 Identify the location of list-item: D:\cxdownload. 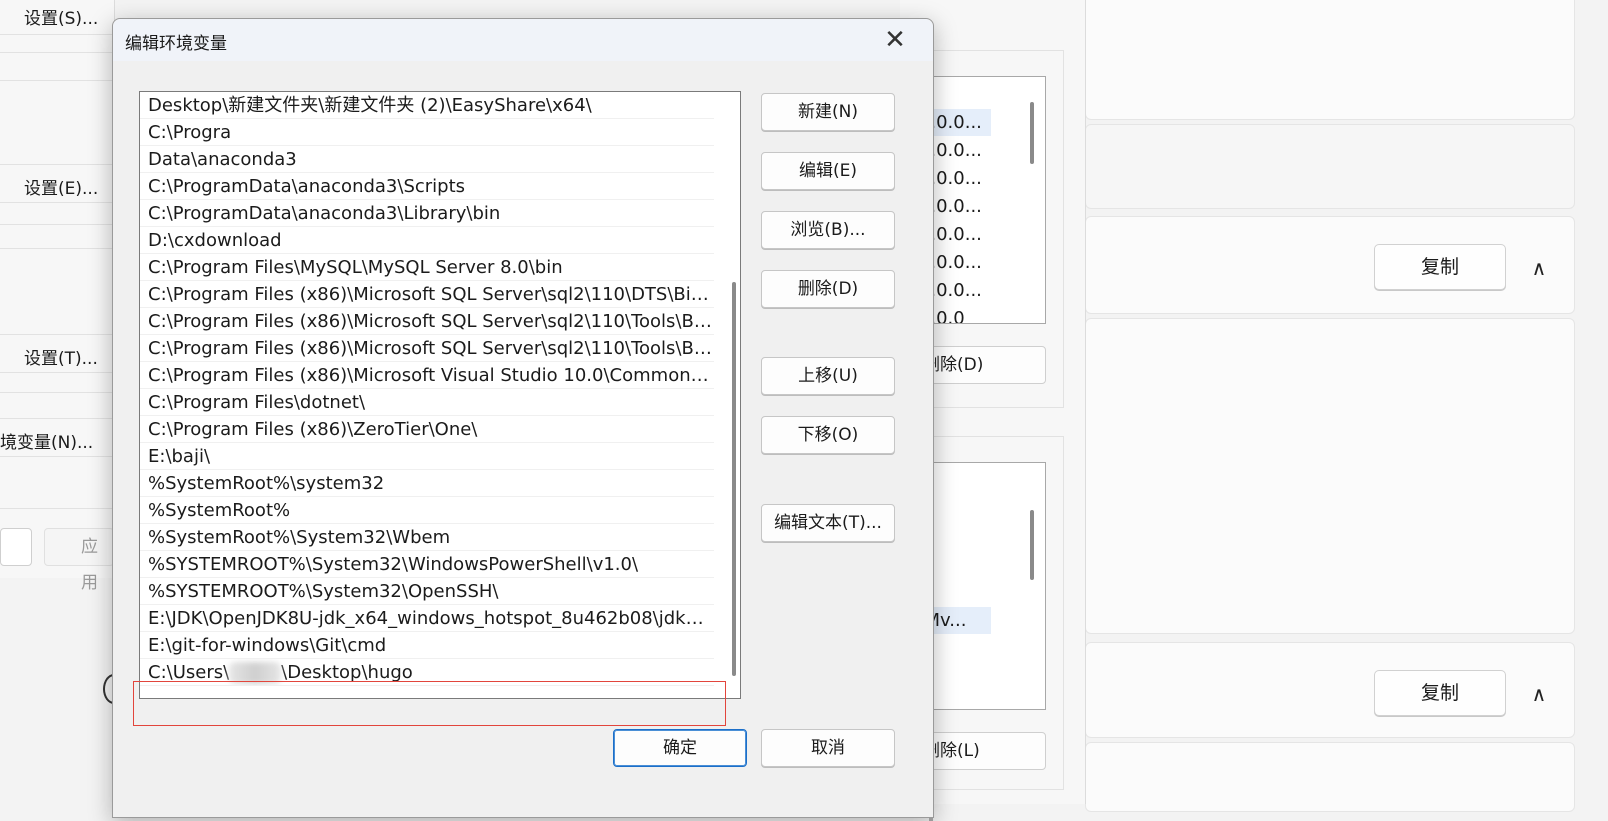
(427, 240).